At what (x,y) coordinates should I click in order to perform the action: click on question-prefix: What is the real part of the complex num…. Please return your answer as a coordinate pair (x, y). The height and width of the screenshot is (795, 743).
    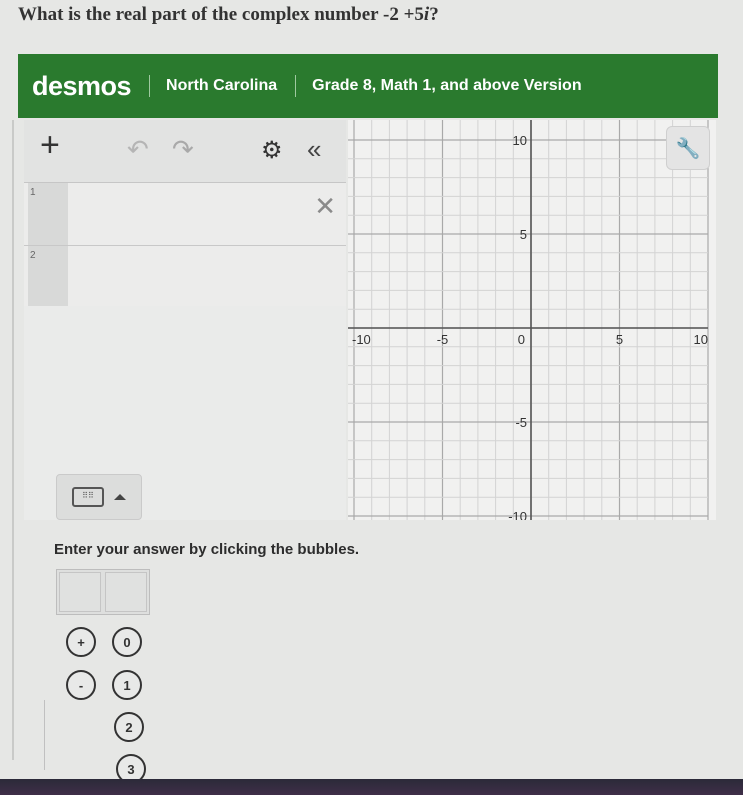
    Looking at the image, I should click on (221, 14).